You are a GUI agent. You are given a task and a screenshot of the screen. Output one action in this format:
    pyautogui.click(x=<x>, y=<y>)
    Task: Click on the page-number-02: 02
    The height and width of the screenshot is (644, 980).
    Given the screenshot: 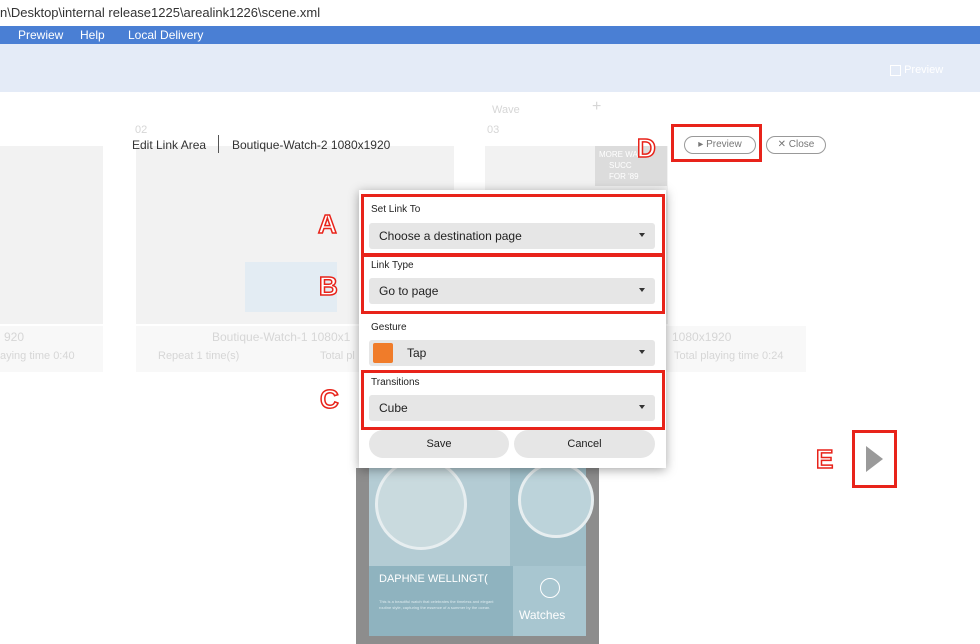 What is the action you would take?
    pyautogui.click(x=141, y=130)
    